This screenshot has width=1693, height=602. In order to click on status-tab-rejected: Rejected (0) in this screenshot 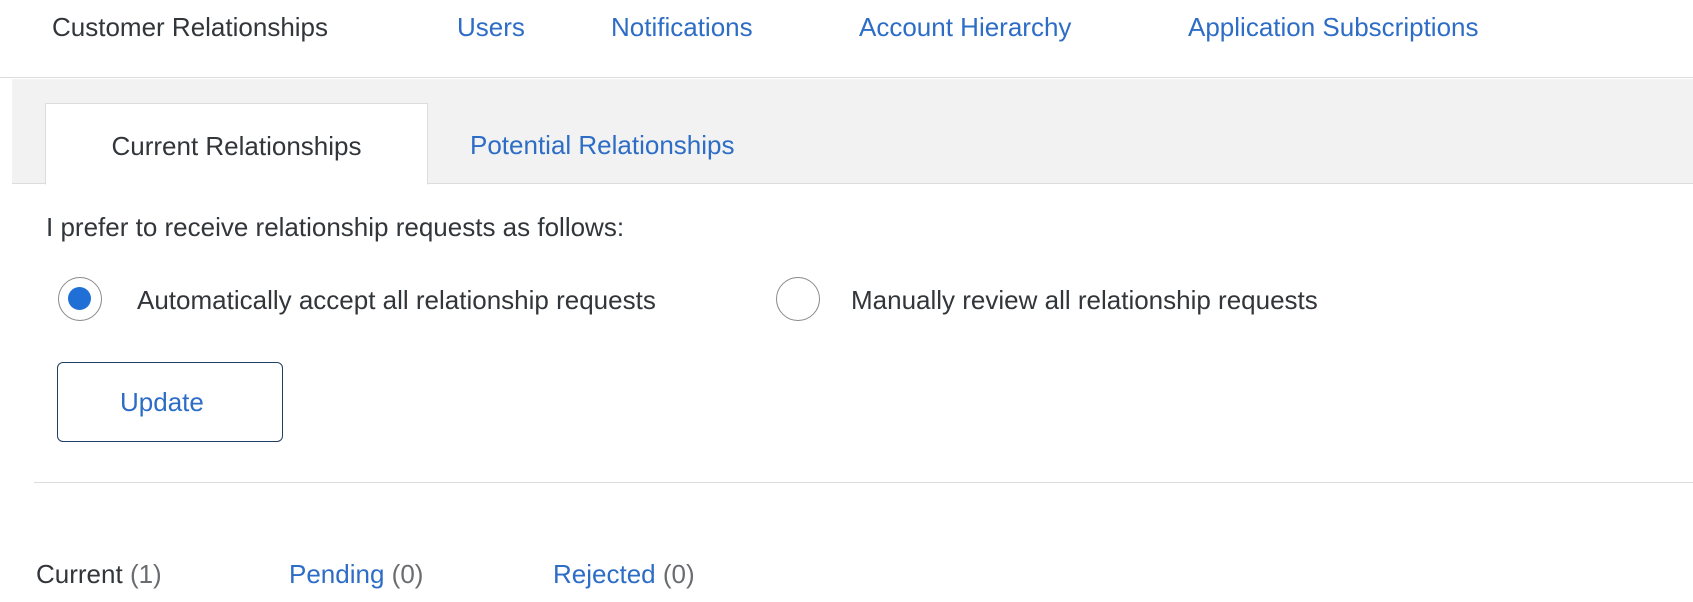, I will do `click(624, 574)`.